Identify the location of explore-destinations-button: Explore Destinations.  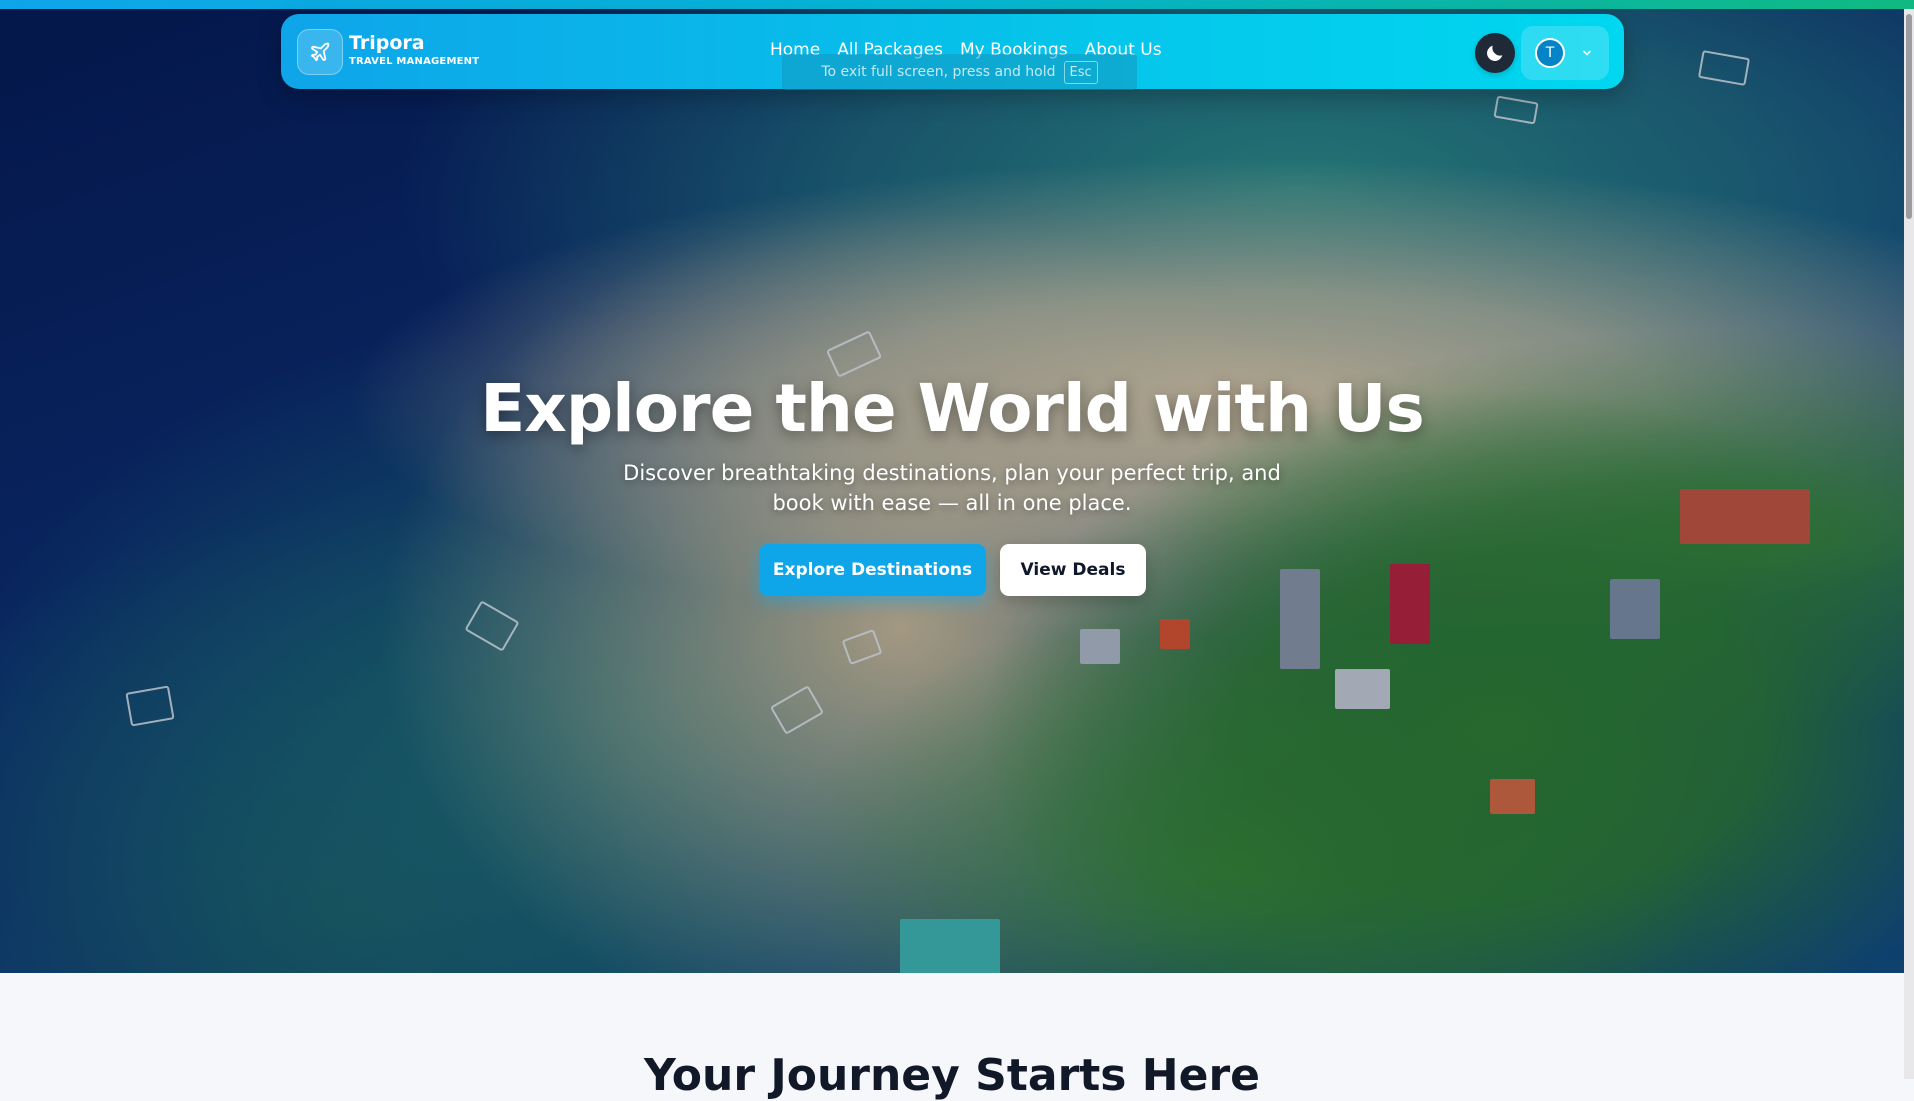
(872, 570).